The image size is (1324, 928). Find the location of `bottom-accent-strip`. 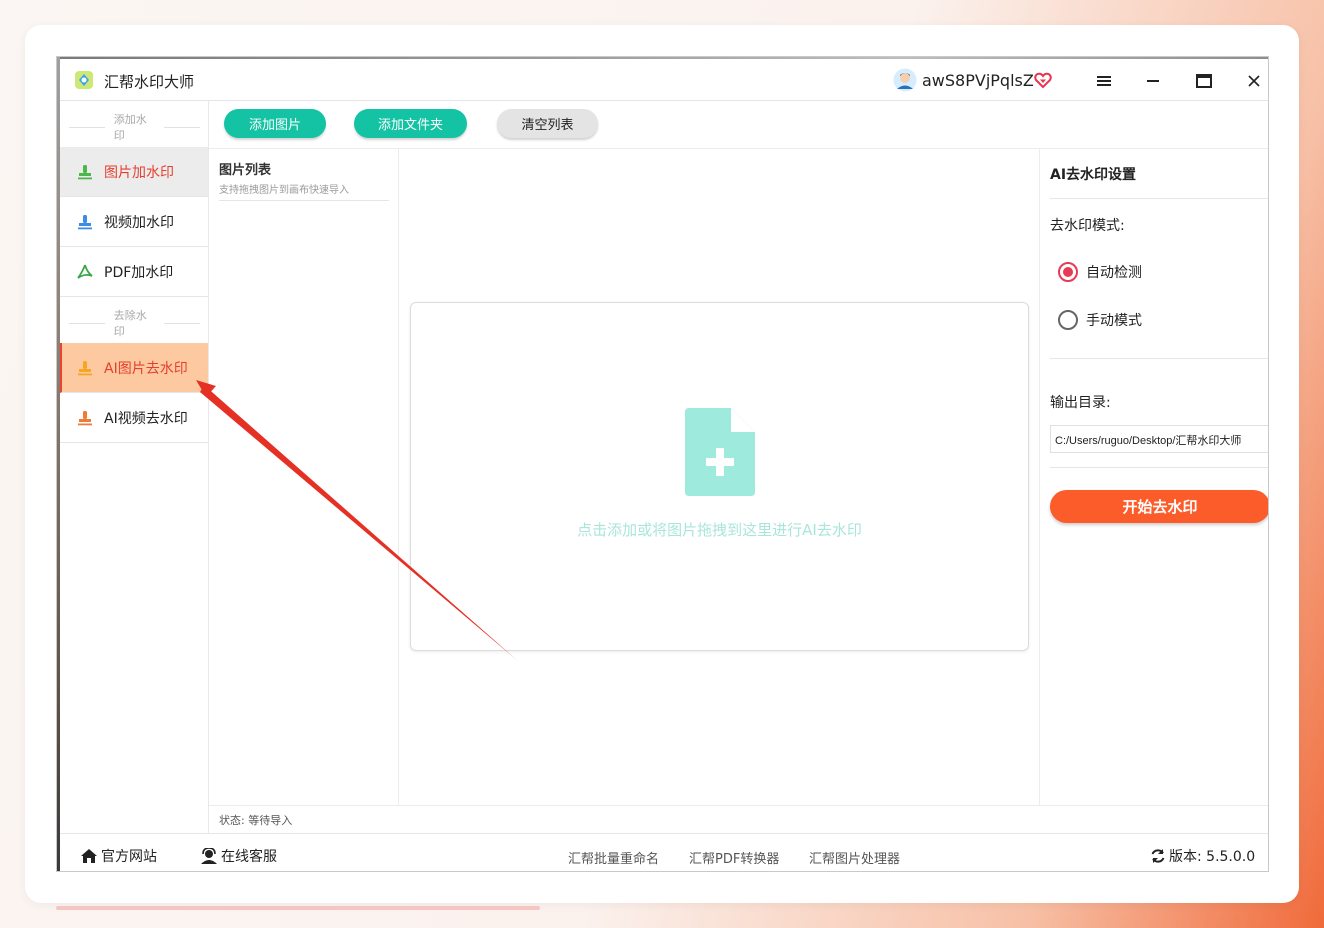

bottom-accent-strip is located at coordinates (298, 908).